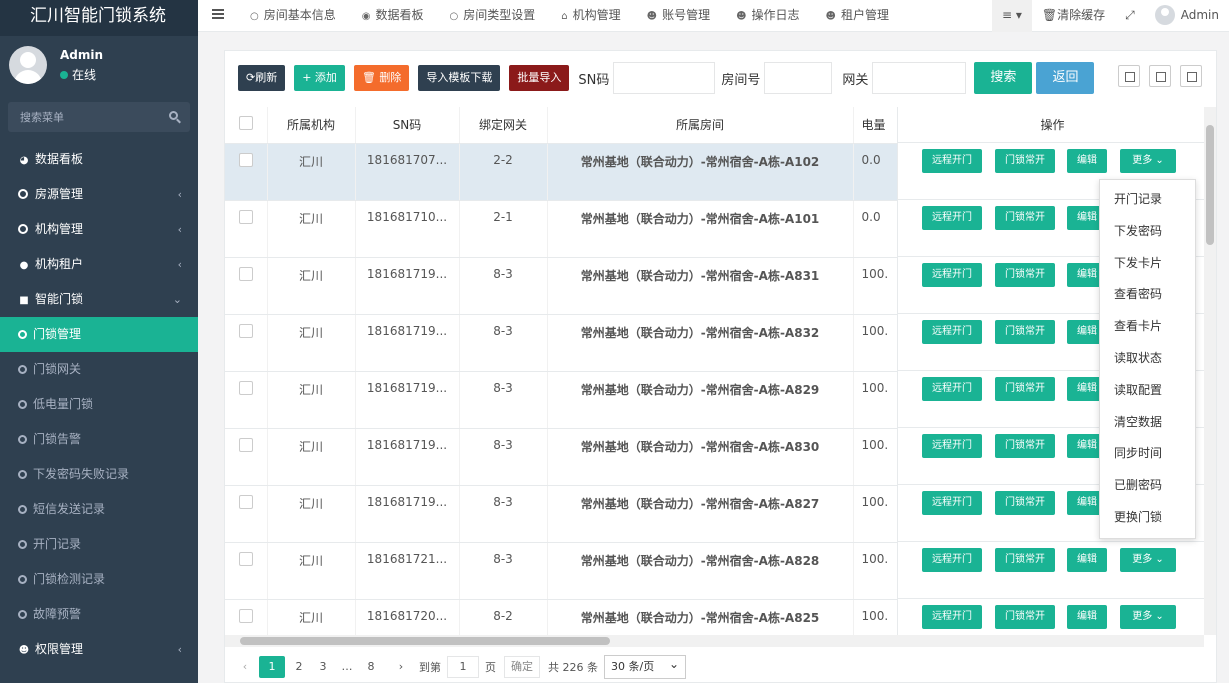 This screenshot has width=1229, height=683. Describe the element at coordinates (1011, 16) in the screenshot. I see `tab-menu-button: ≡ ▾` at that location.